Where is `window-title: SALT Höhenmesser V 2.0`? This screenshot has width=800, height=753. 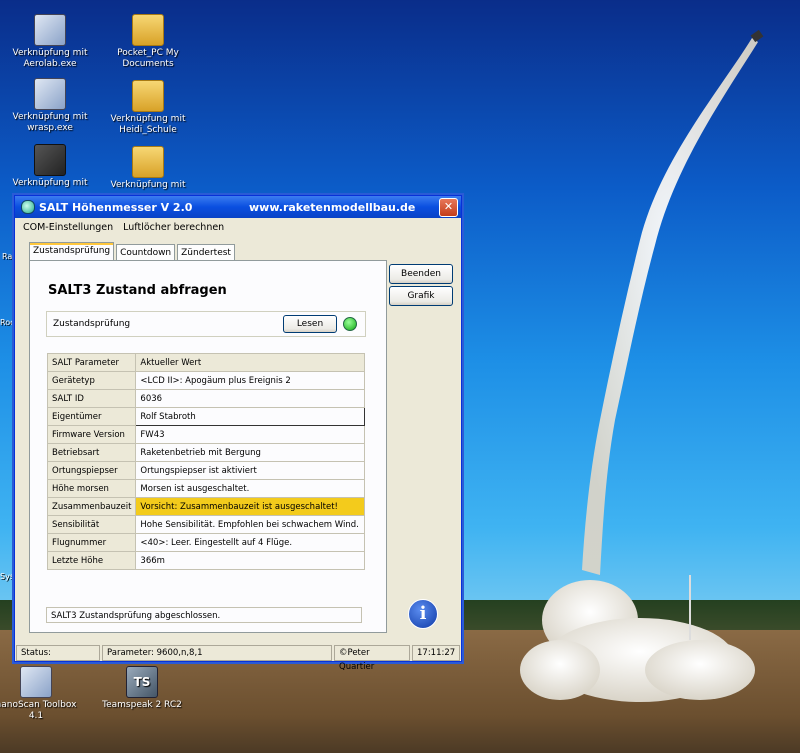 window-title: SALT Höhenmesser V 2.0 is located at coordinates (116, 207).